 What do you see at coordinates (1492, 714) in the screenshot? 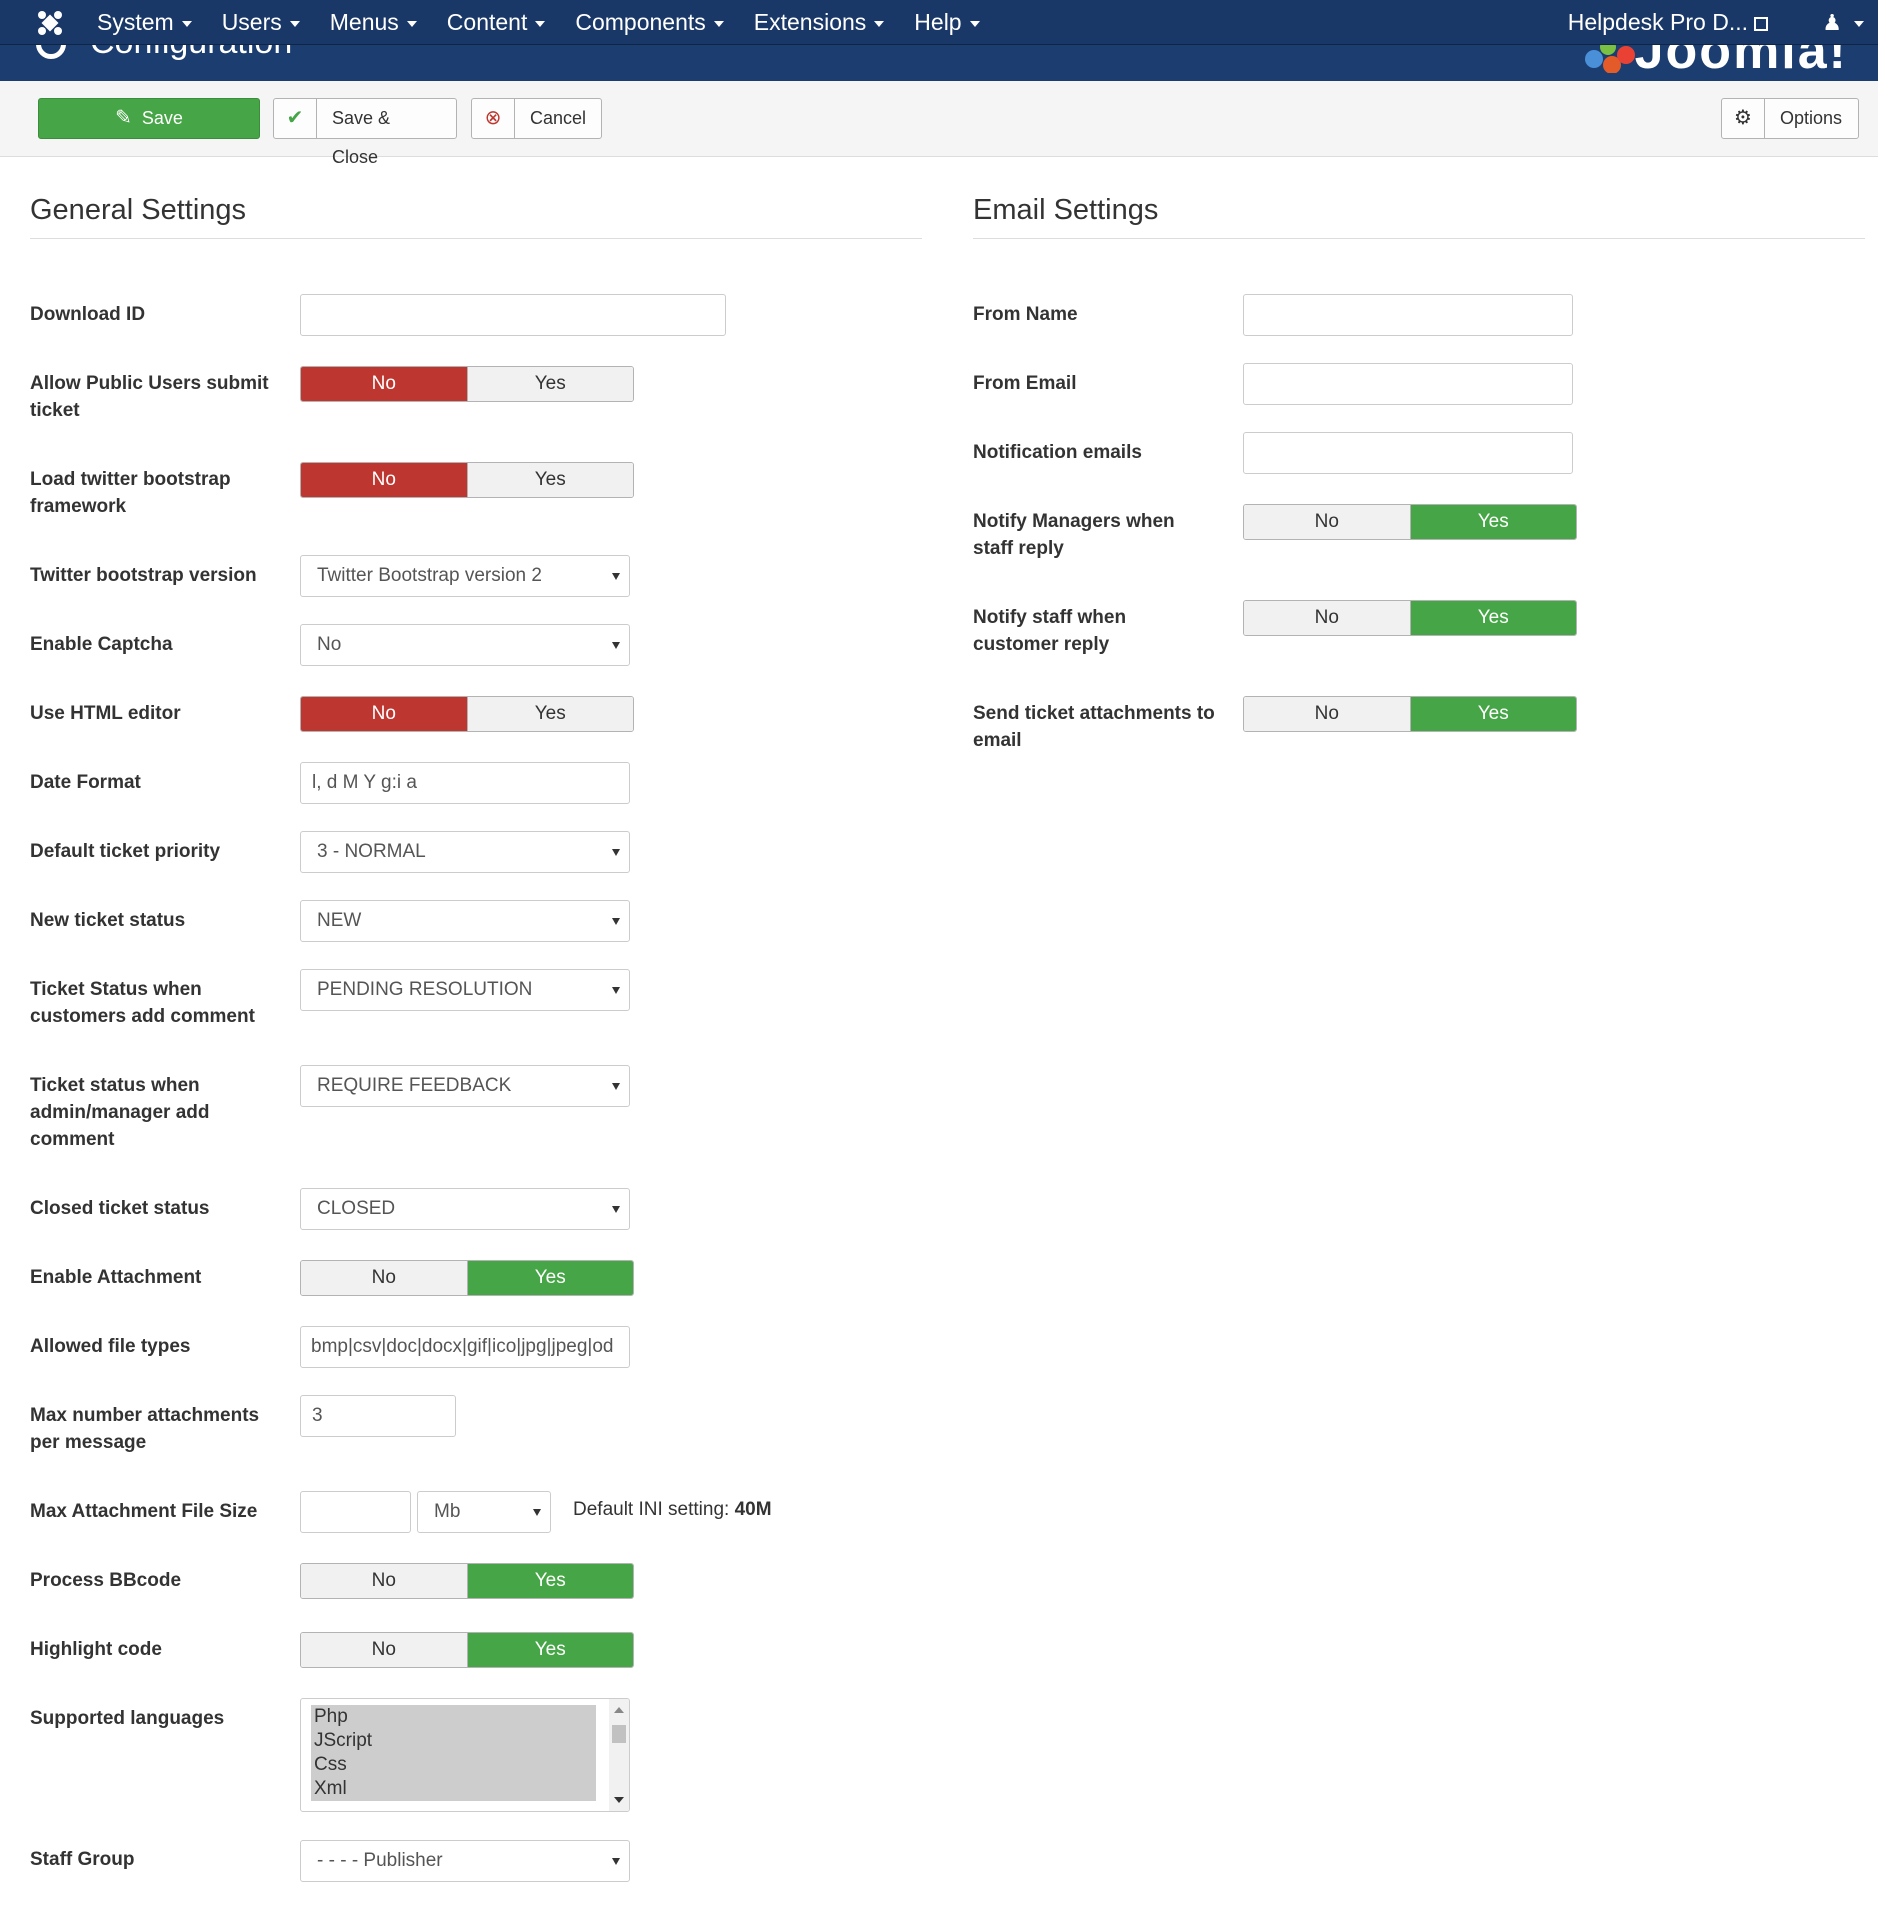
I see `send-attachments-yes: Yes` at bounding box center [1492, 714].